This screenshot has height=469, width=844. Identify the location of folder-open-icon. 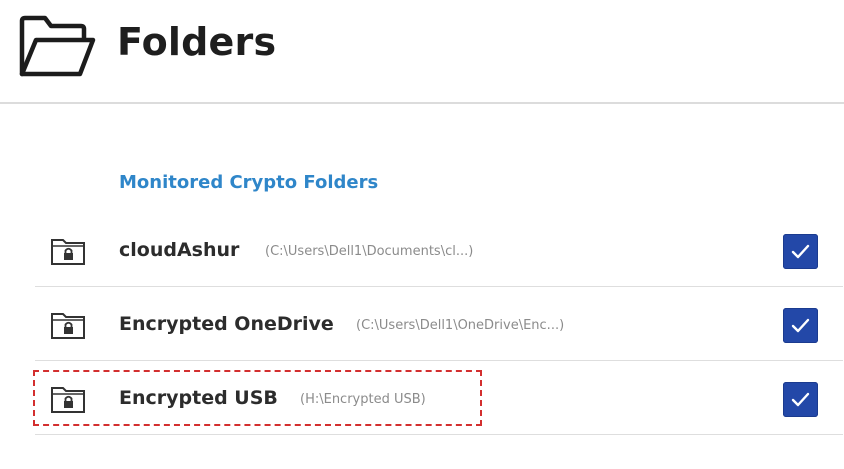
(57, 46).